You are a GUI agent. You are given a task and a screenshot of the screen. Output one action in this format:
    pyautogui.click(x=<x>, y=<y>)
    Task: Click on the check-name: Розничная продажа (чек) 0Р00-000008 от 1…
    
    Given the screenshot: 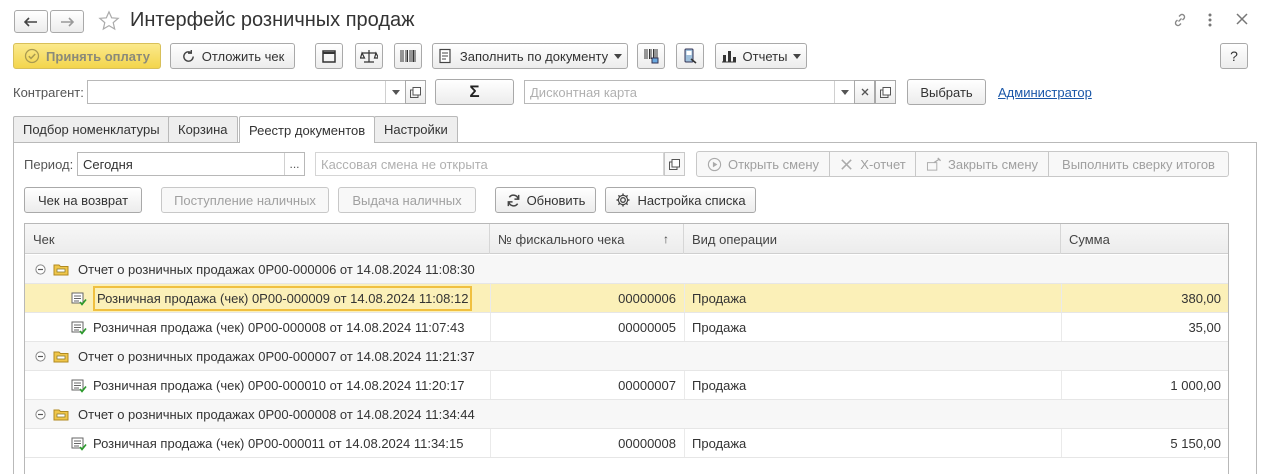 What is the action you would take?
    pyautogui.click(x=278, y=327)
    